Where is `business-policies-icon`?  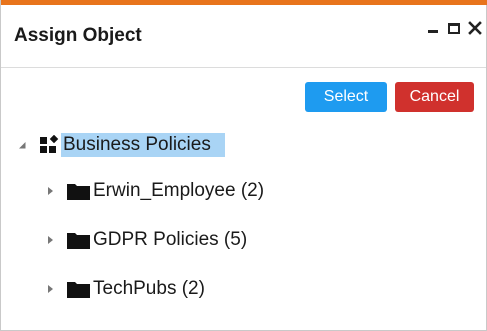 business-policies-icon is located at coordinates (50, 145).